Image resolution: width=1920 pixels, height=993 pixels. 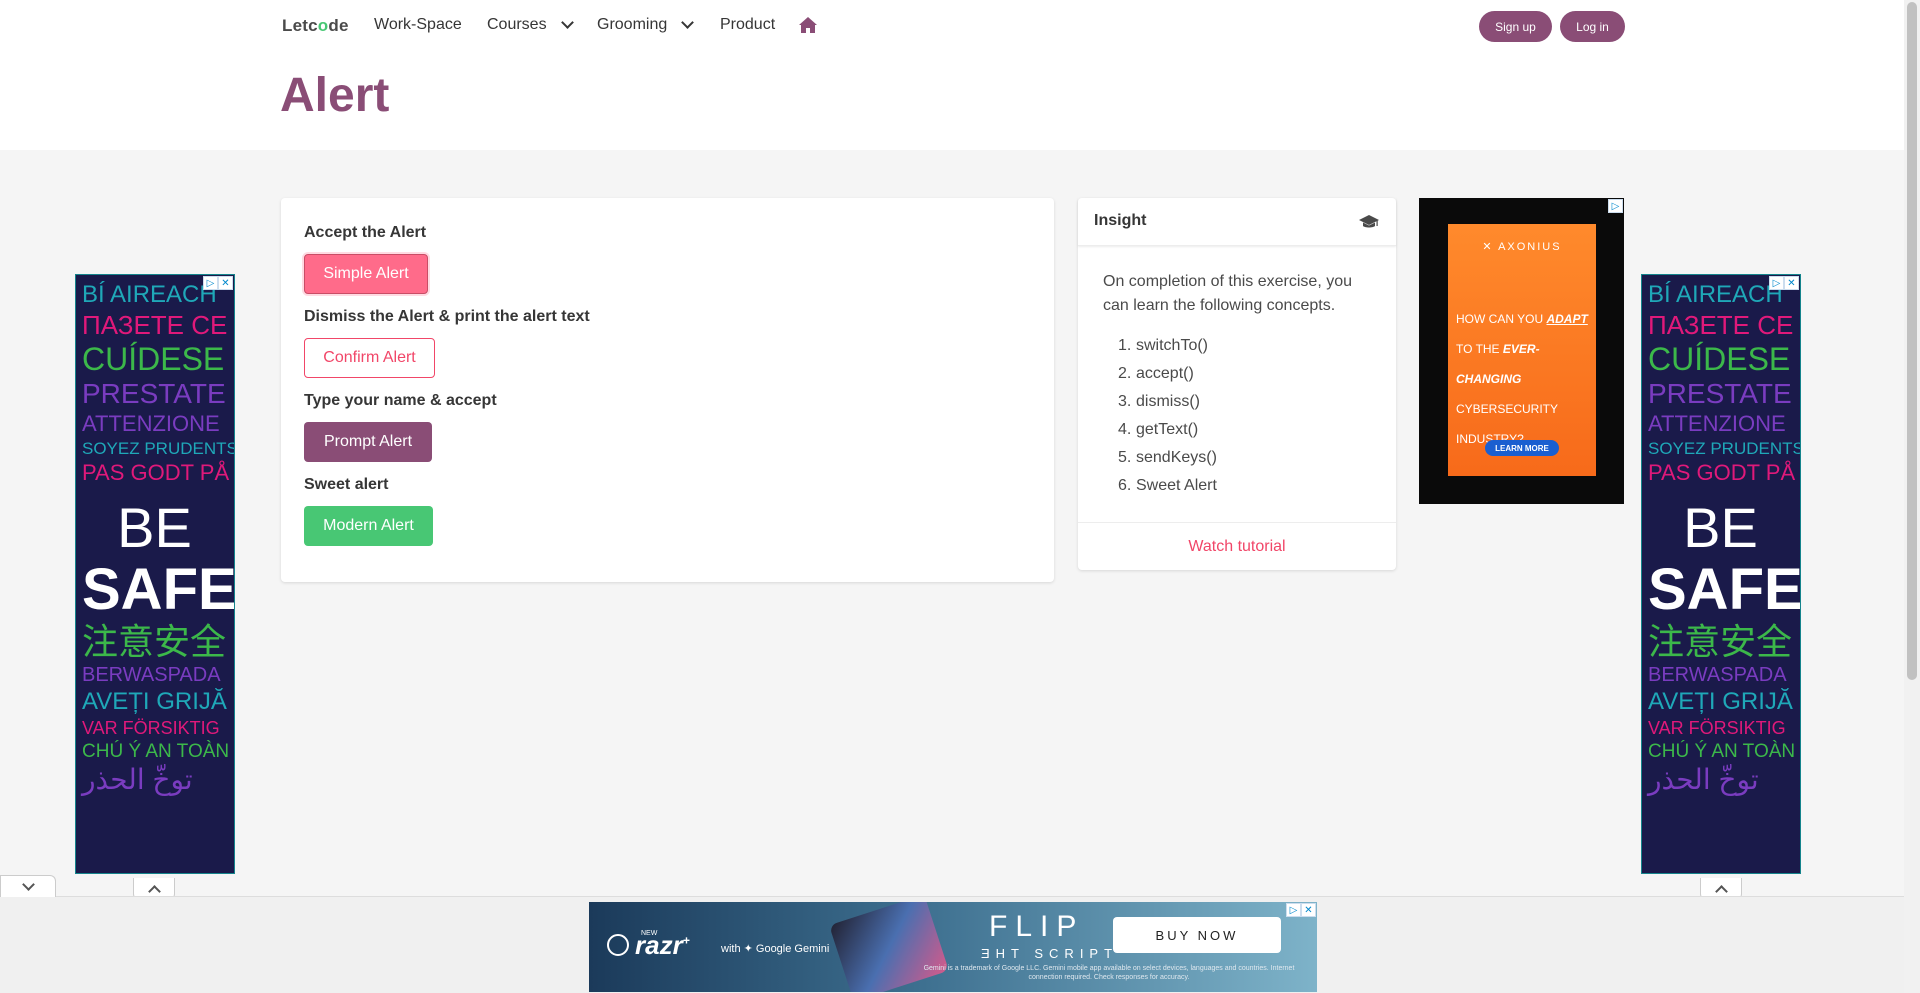 What do you see at coordinates (1037, 926) in the screenshot?
I see `ad-headline: FLIP` at bounding box center [1037, 926].